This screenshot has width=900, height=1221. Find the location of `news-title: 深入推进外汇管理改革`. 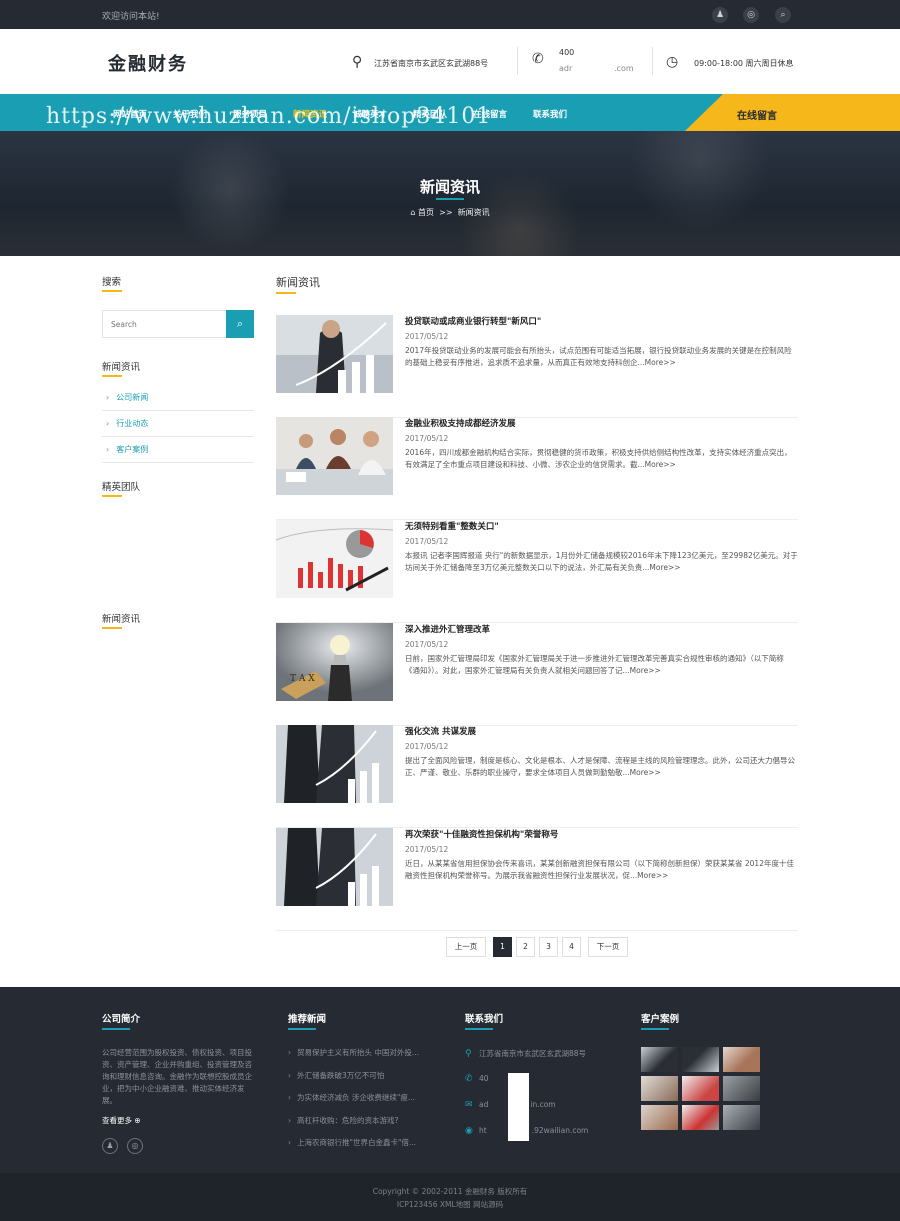

news-title: 深入推进外汇管理改革 is located at coordinates (447, 629).